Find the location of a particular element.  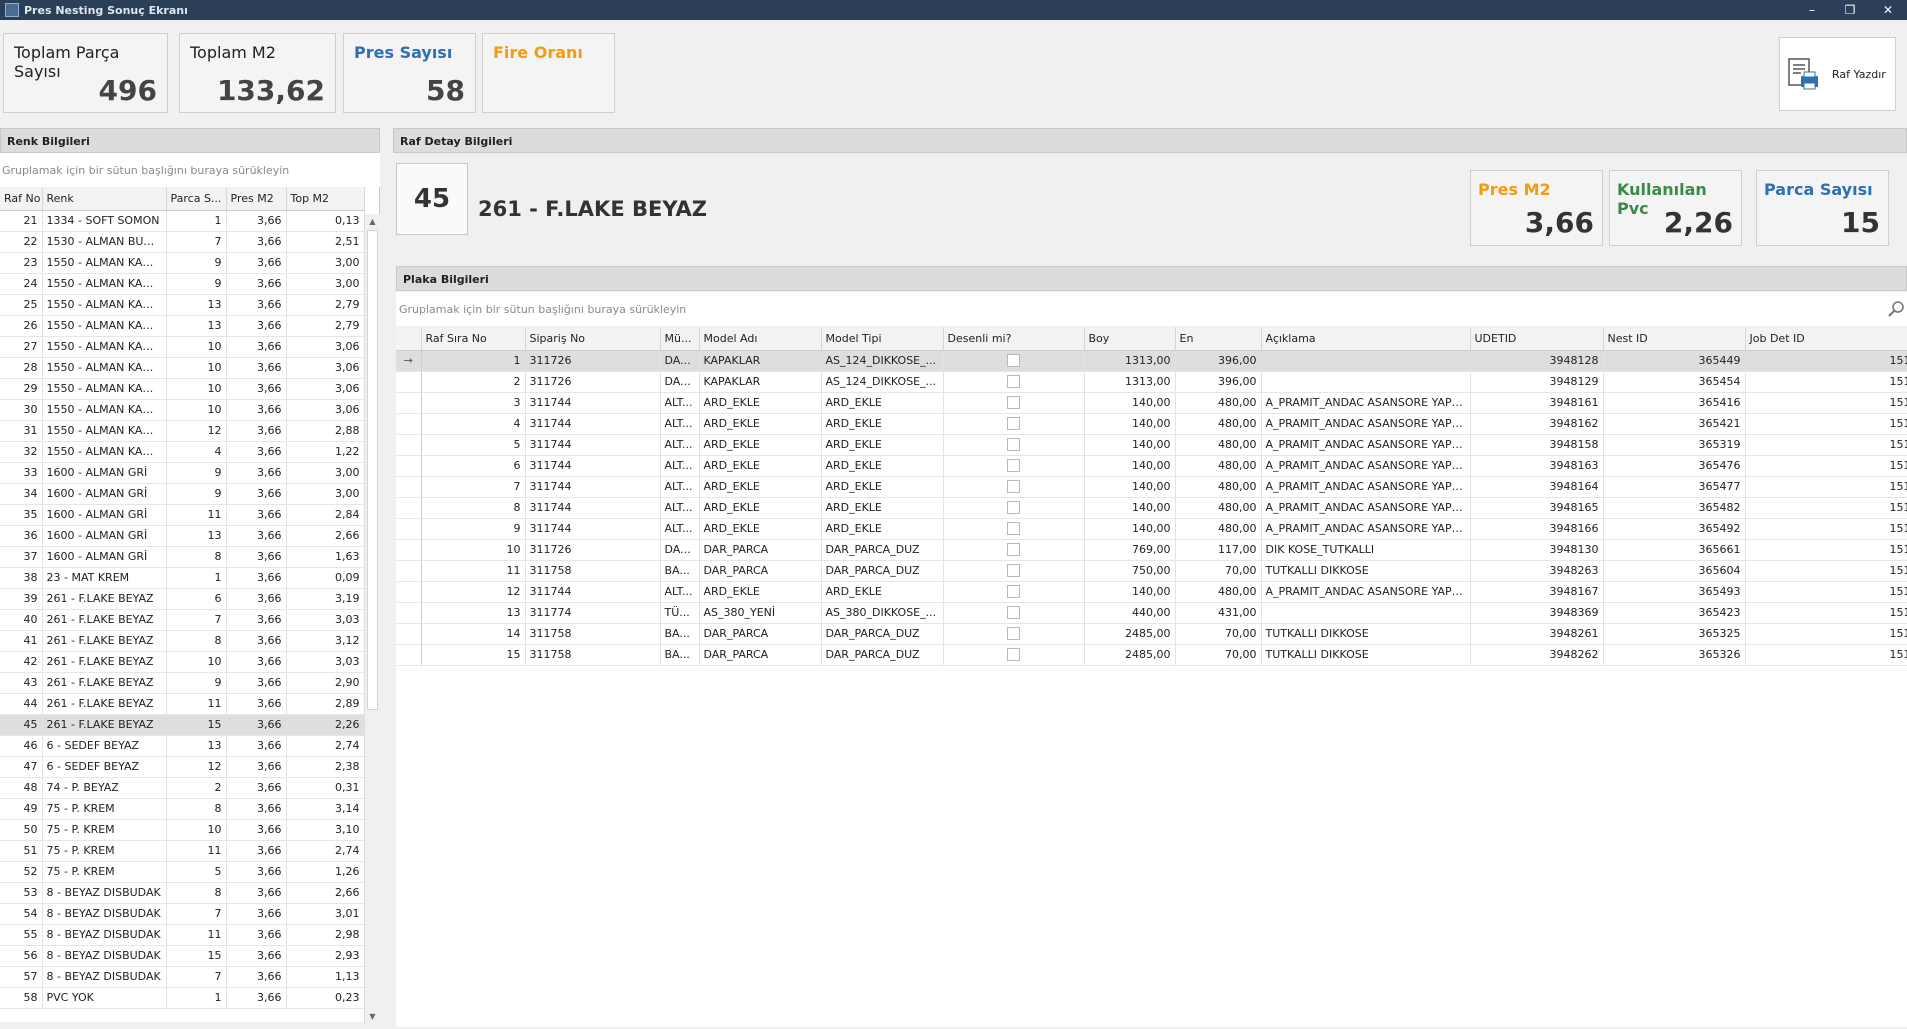

column-header: Raf No is located at coordinates (21, 199).